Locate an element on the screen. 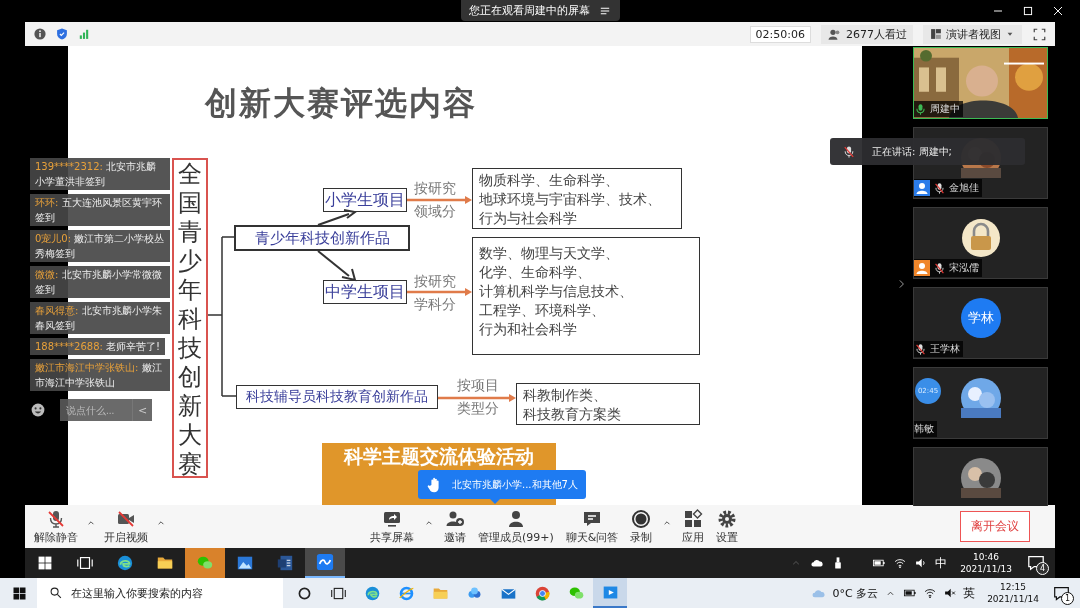 The width and height of the screenshot is (1080, 608). toolbar-button: 设置 is located at coordinates (727, 526).